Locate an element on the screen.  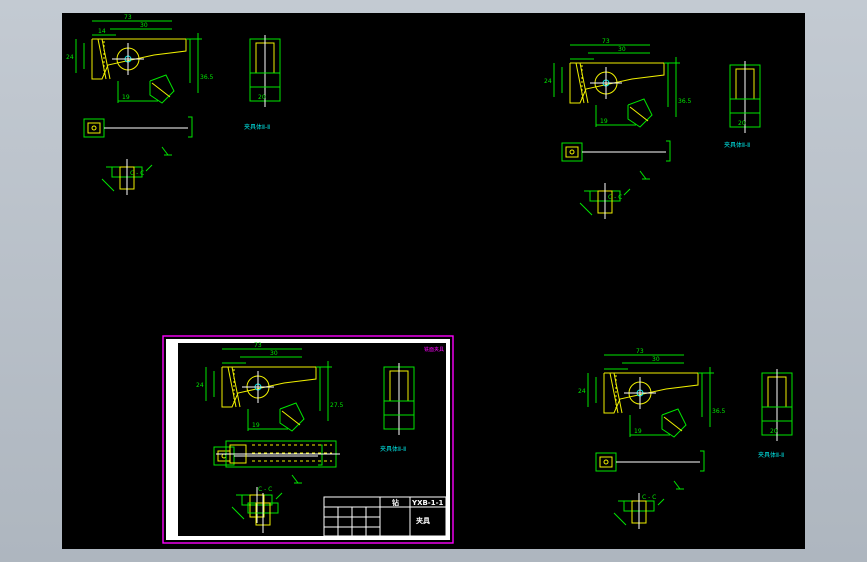
view-bottom-right: 73 30 24 19 36.5 C - C 20 夹具体Ⅱ-Ⅱ is located at coordinates (685, 439).